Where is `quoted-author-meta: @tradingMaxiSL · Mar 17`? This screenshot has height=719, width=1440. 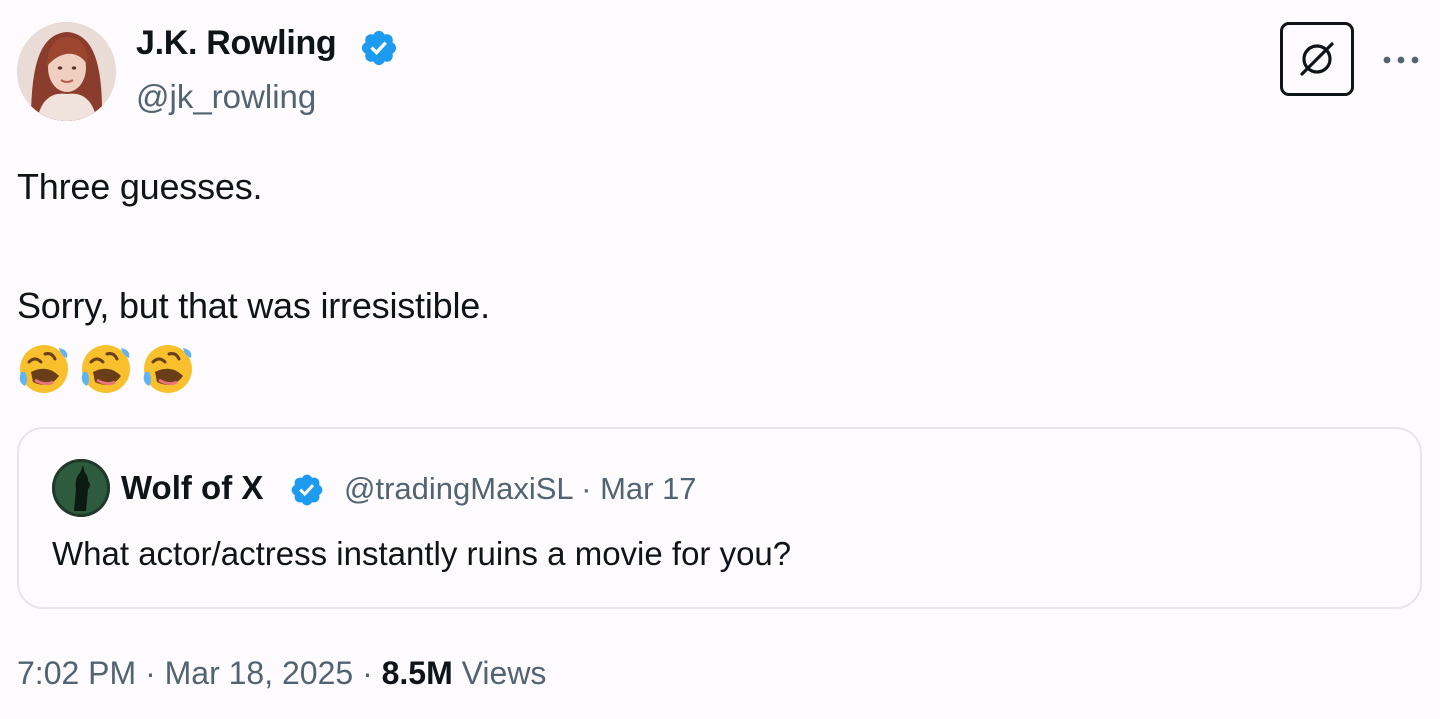 quoted-author-meta: @tradingMaxiSL · Mar 17 is located at coordinates (520, 489).